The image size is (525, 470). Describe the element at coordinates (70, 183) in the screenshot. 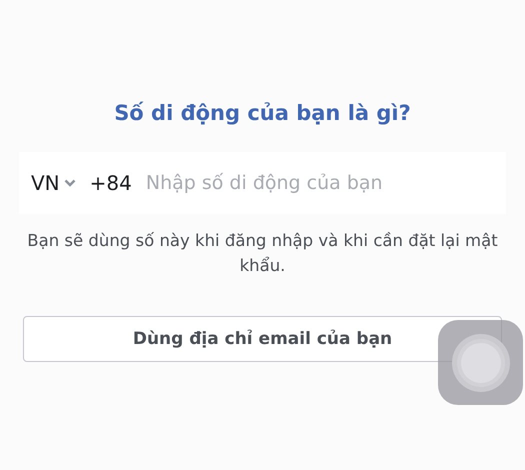

I see `chevron-down-icon` at that location.